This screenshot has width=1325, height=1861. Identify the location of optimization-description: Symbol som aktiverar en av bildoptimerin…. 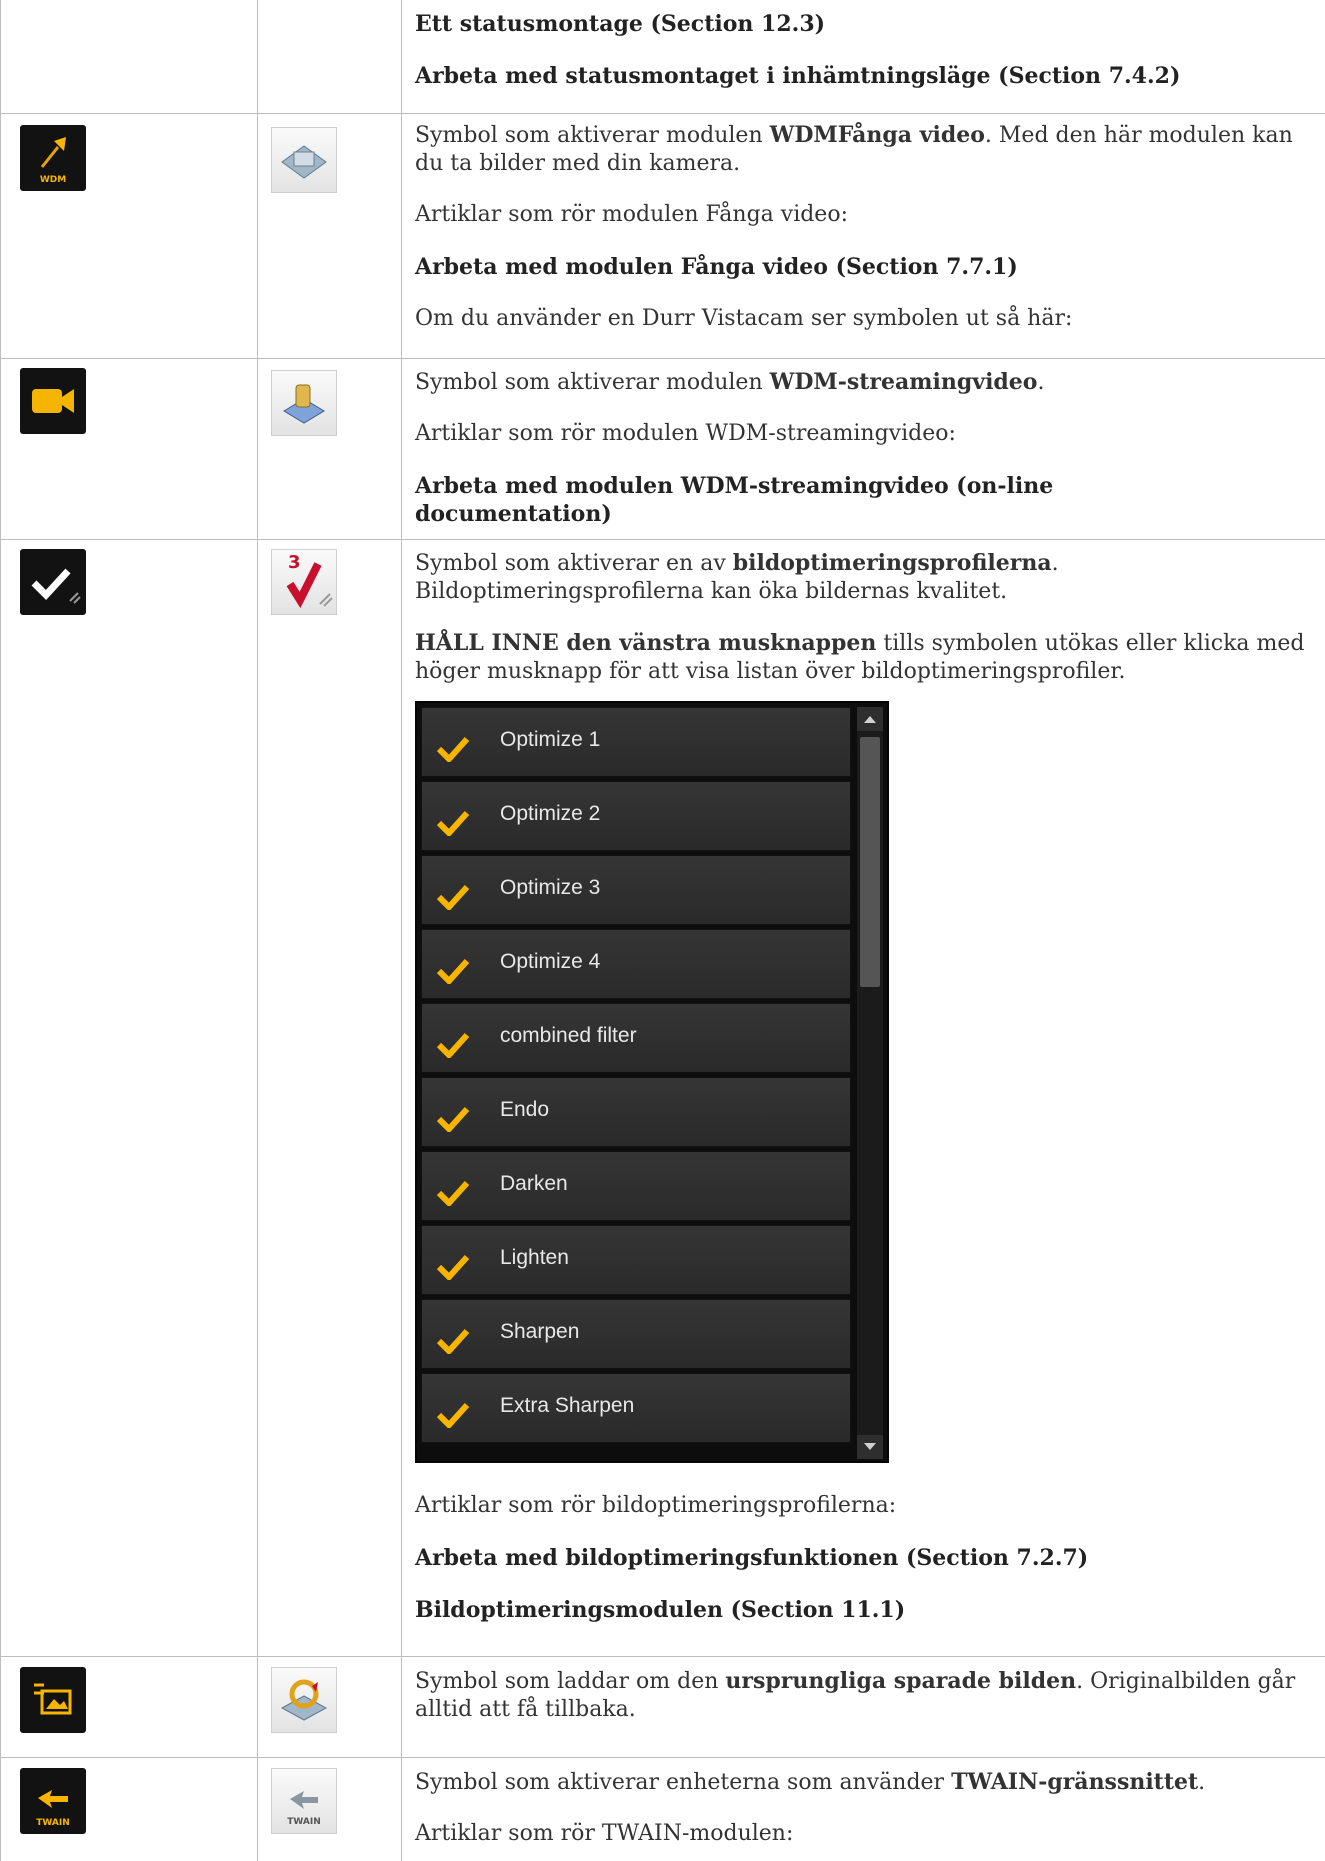
(737, 577).